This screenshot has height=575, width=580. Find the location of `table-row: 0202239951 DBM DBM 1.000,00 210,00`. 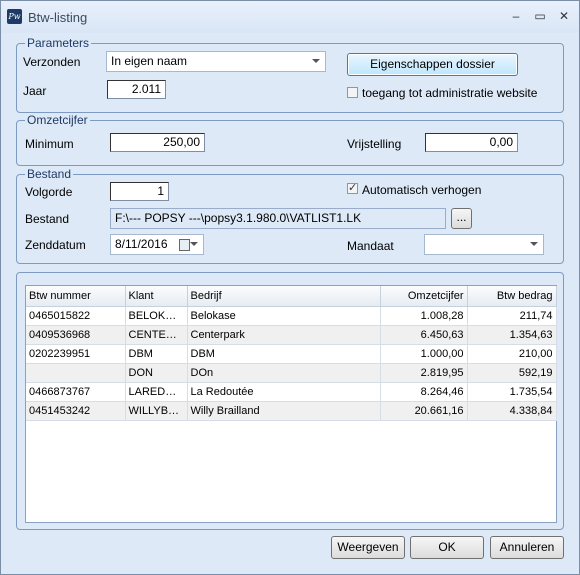

table-row: 0202239951 DBM DBM 1.000,00 210,00 is located at coordinates (291, 354).